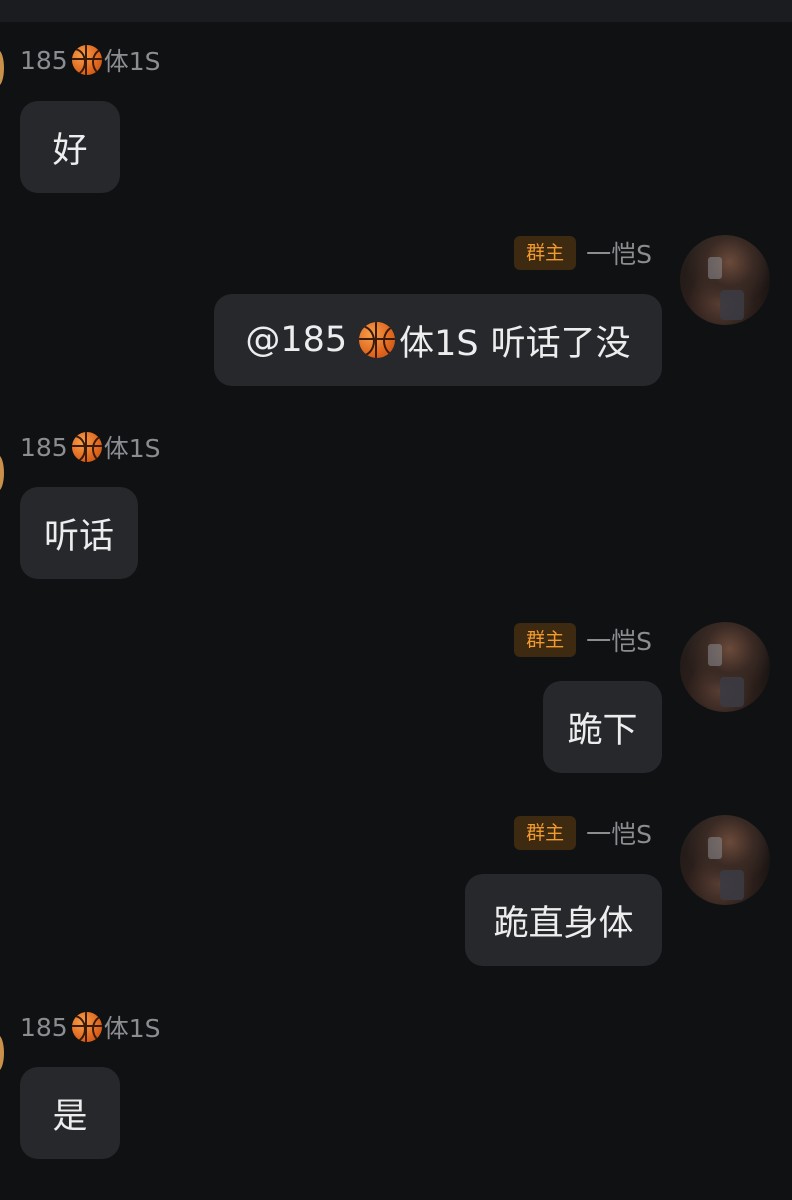 This screenshot has height=1200, width=792. What do you see at coordinates (602, 727) in the screenshot?
I see `message-bubble: 跪下` at bounding box center [602, 727].